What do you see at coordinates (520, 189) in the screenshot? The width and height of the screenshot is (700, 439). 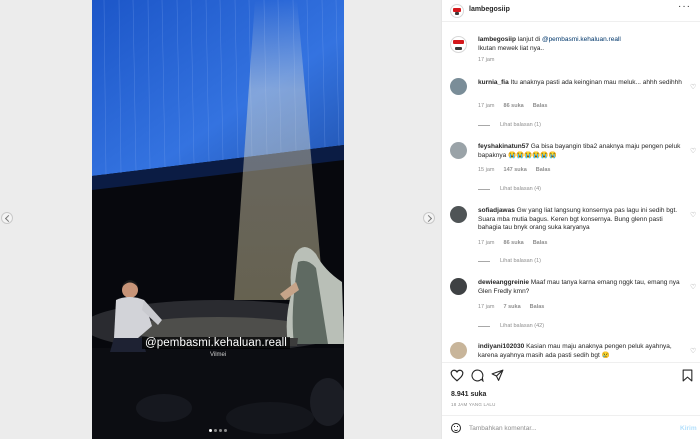 I see `view-replies-label: Lihat balasan (4)` at bounding box center [520, 189].